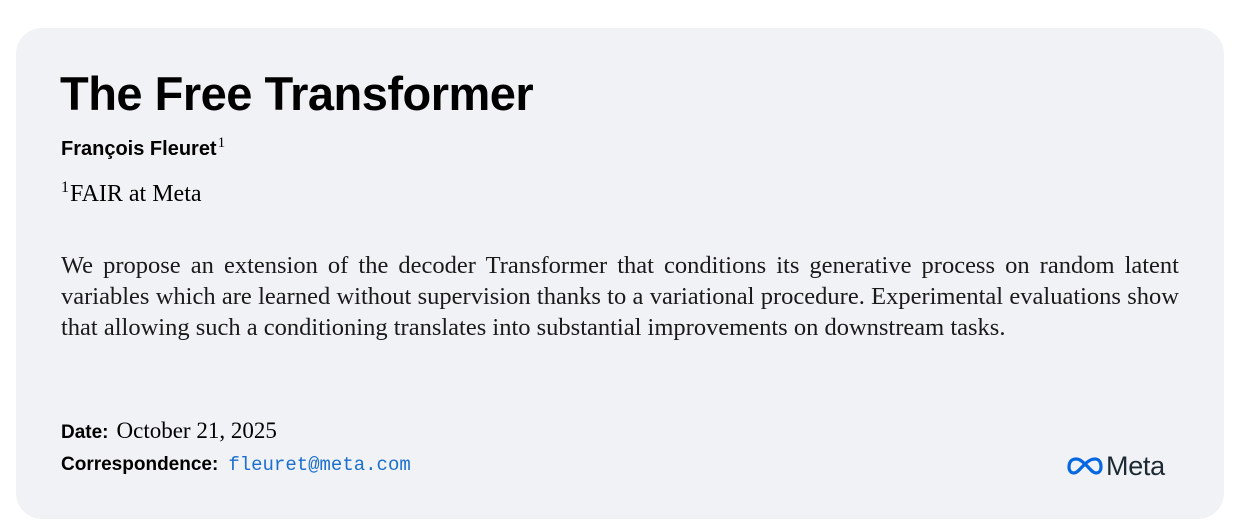 This screenshot has height=520, width=1252. Describe the element at coordinates (1085, 466) in the screenshot. I see `meta-infinity-icon` at that location.